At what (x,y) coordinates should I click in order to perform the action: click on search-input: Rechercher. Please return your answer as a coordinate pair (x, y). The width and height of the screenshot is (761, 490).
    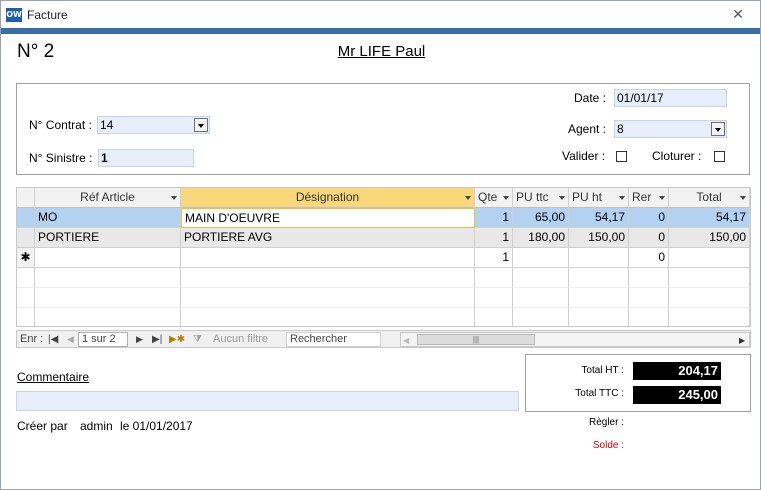
    Looking at the image, I should click on (333, 339).